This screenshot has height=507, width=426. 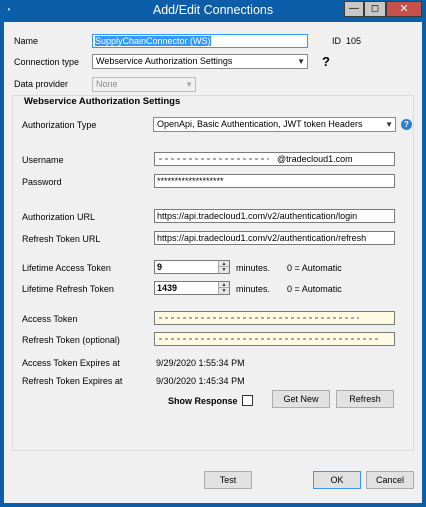 I want to click on name-input: SupplyChainConnector (WS), so click(x=200, y=41).